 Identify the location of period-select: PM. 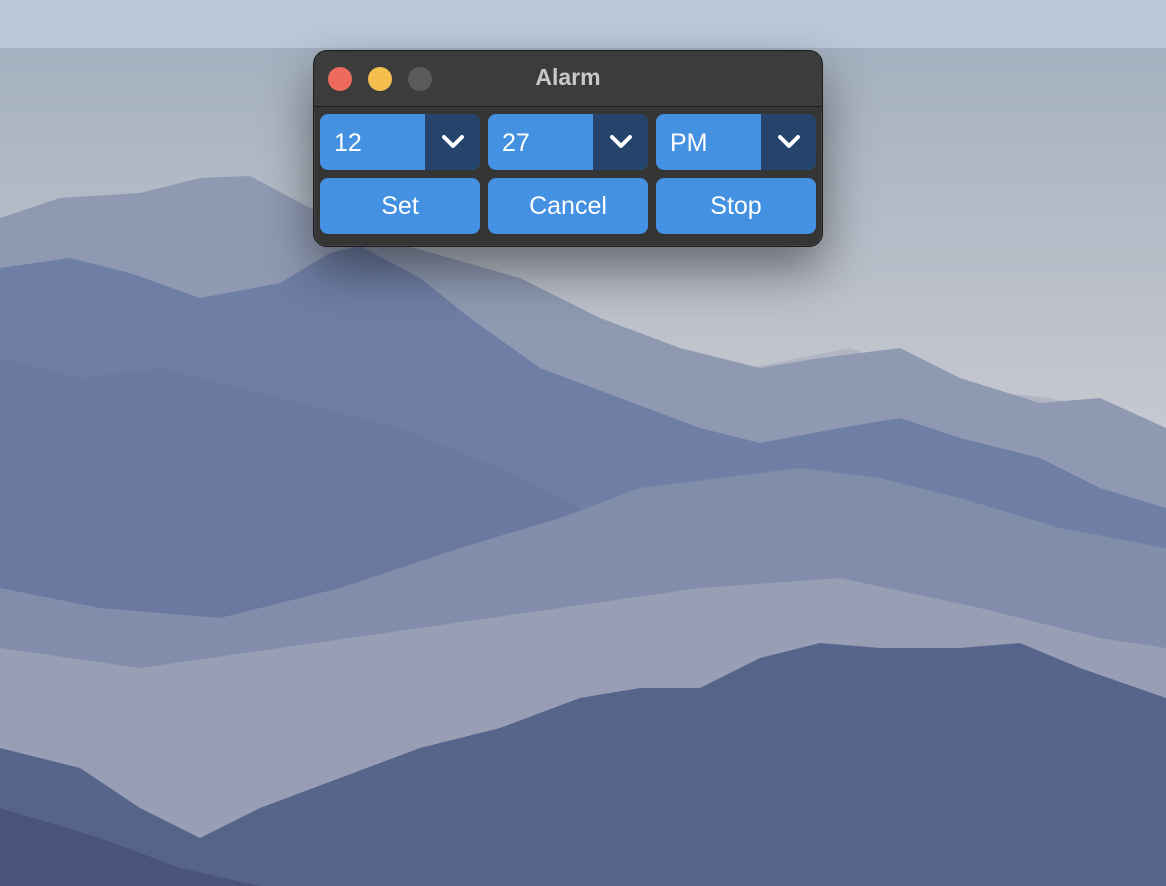
(736, 142).